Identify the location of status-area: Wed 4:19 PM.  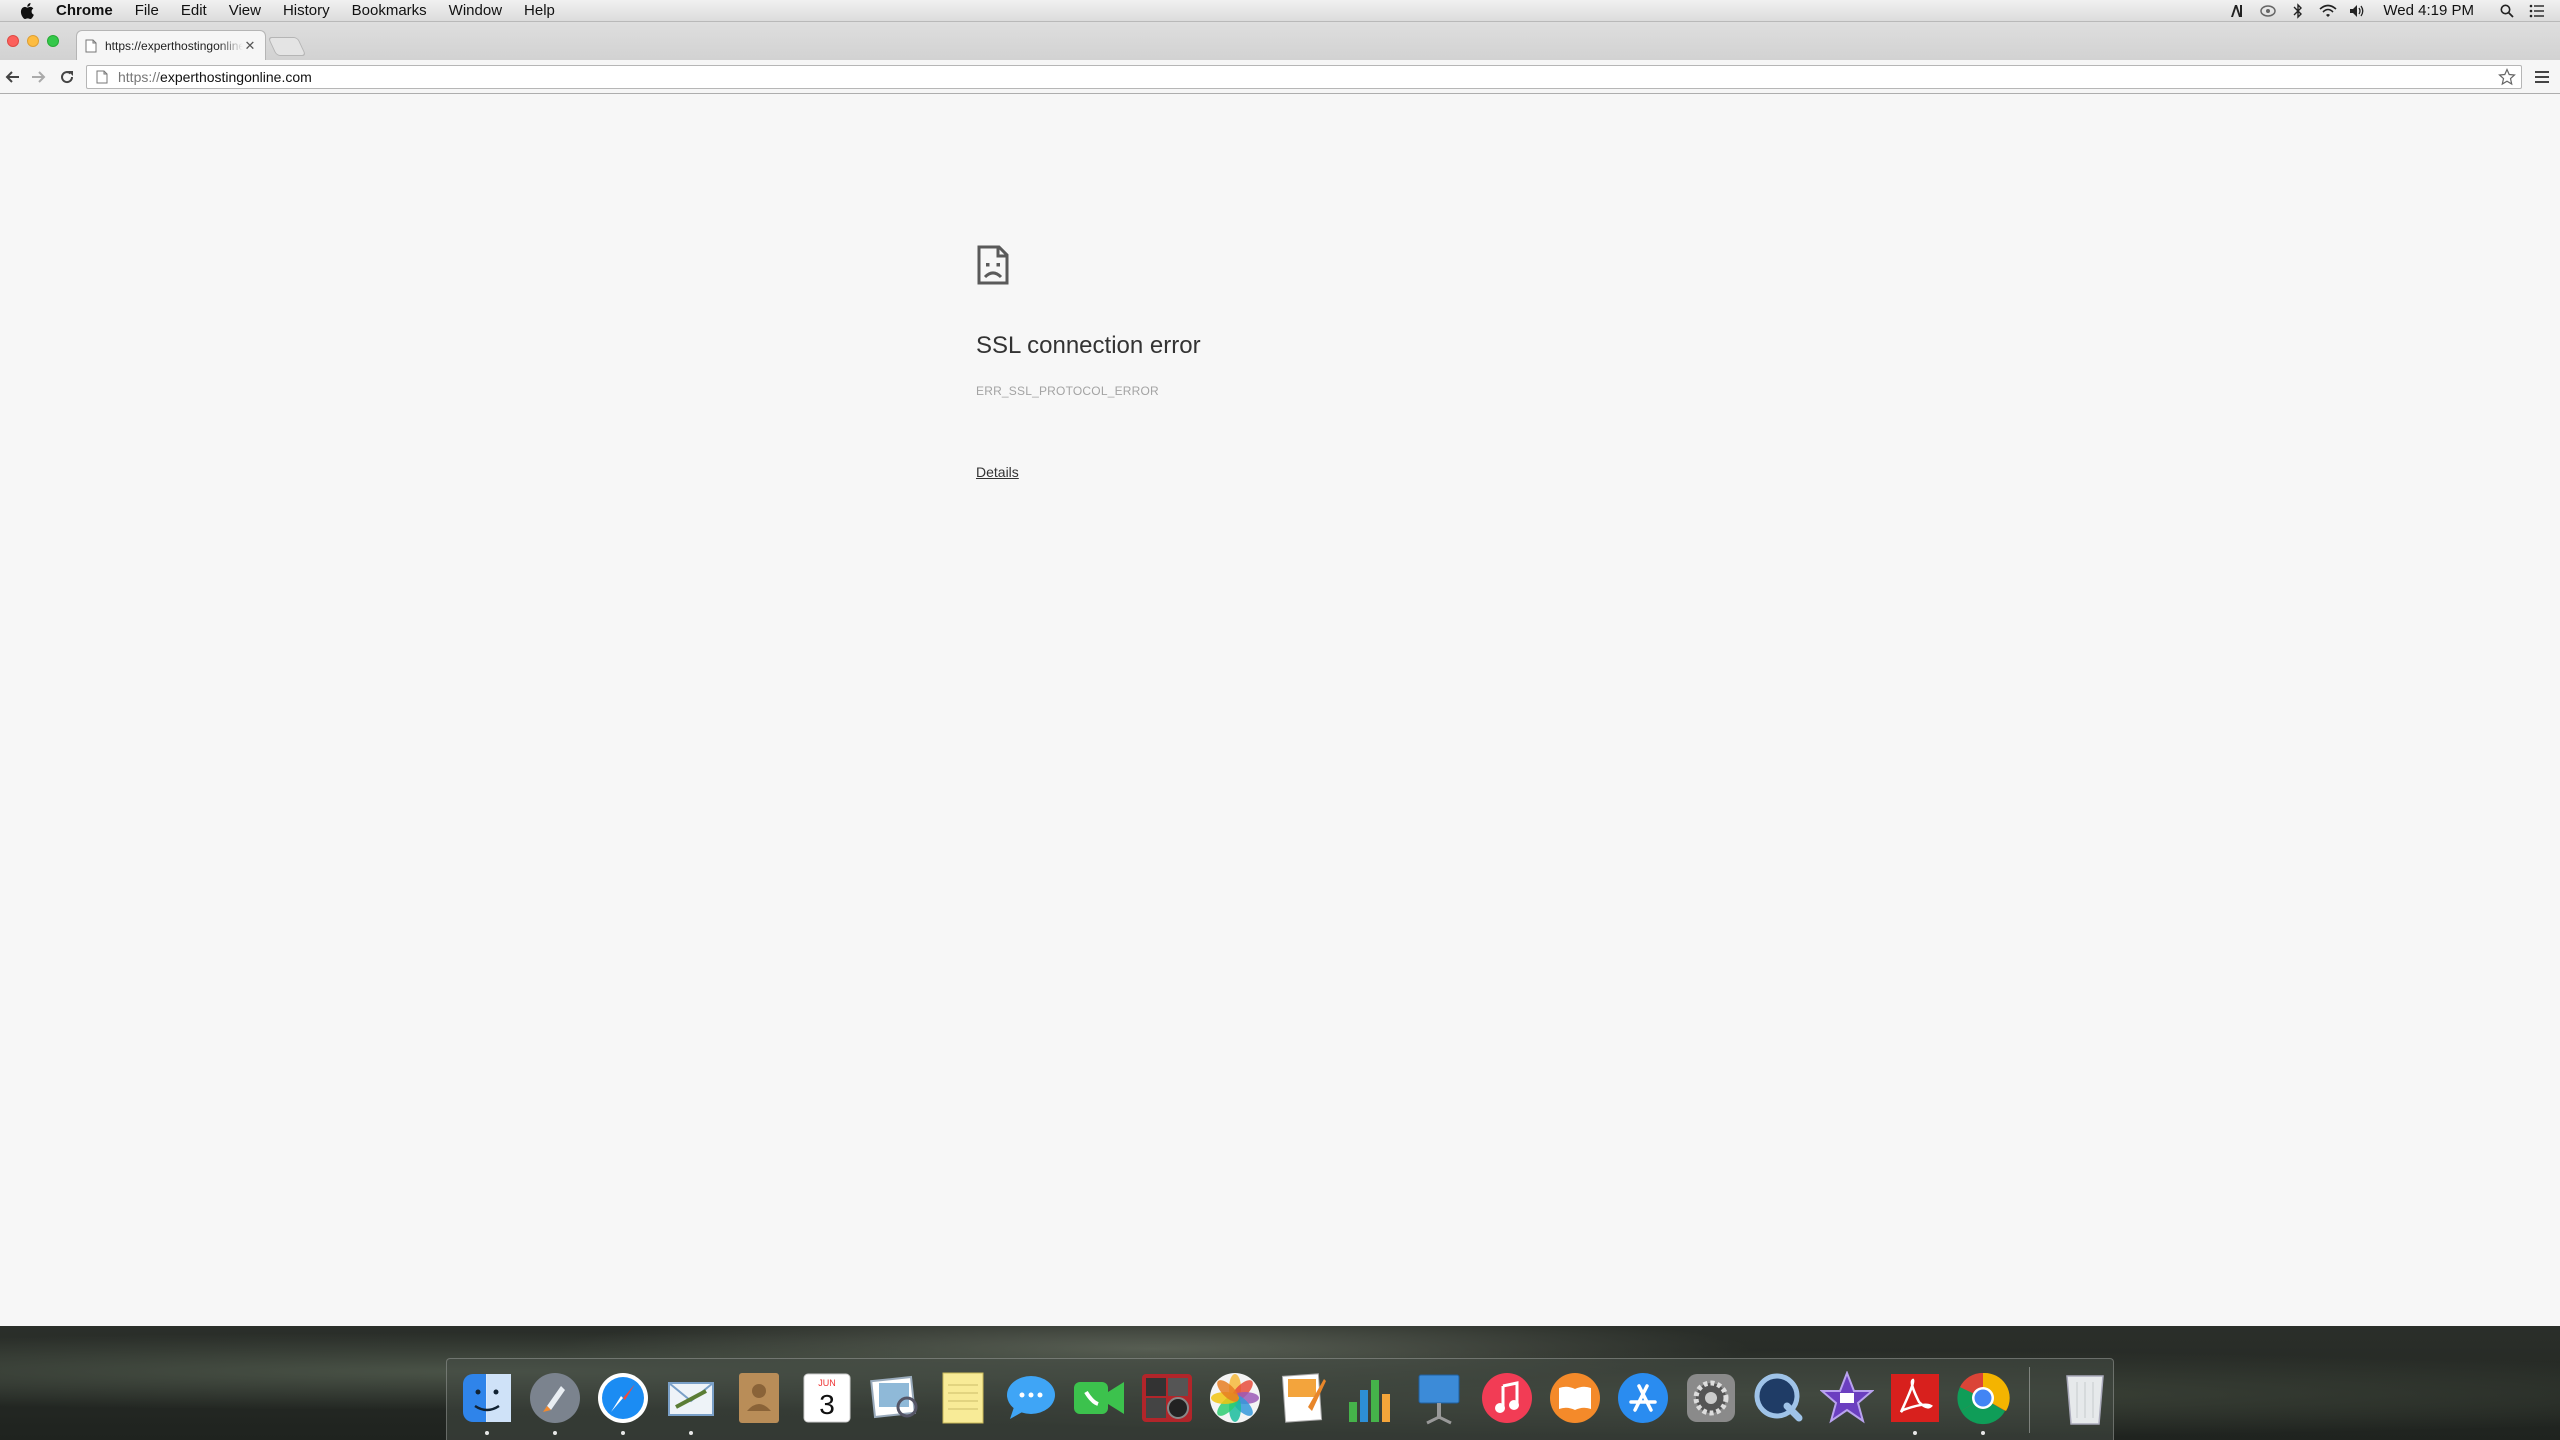
(2389, 11).